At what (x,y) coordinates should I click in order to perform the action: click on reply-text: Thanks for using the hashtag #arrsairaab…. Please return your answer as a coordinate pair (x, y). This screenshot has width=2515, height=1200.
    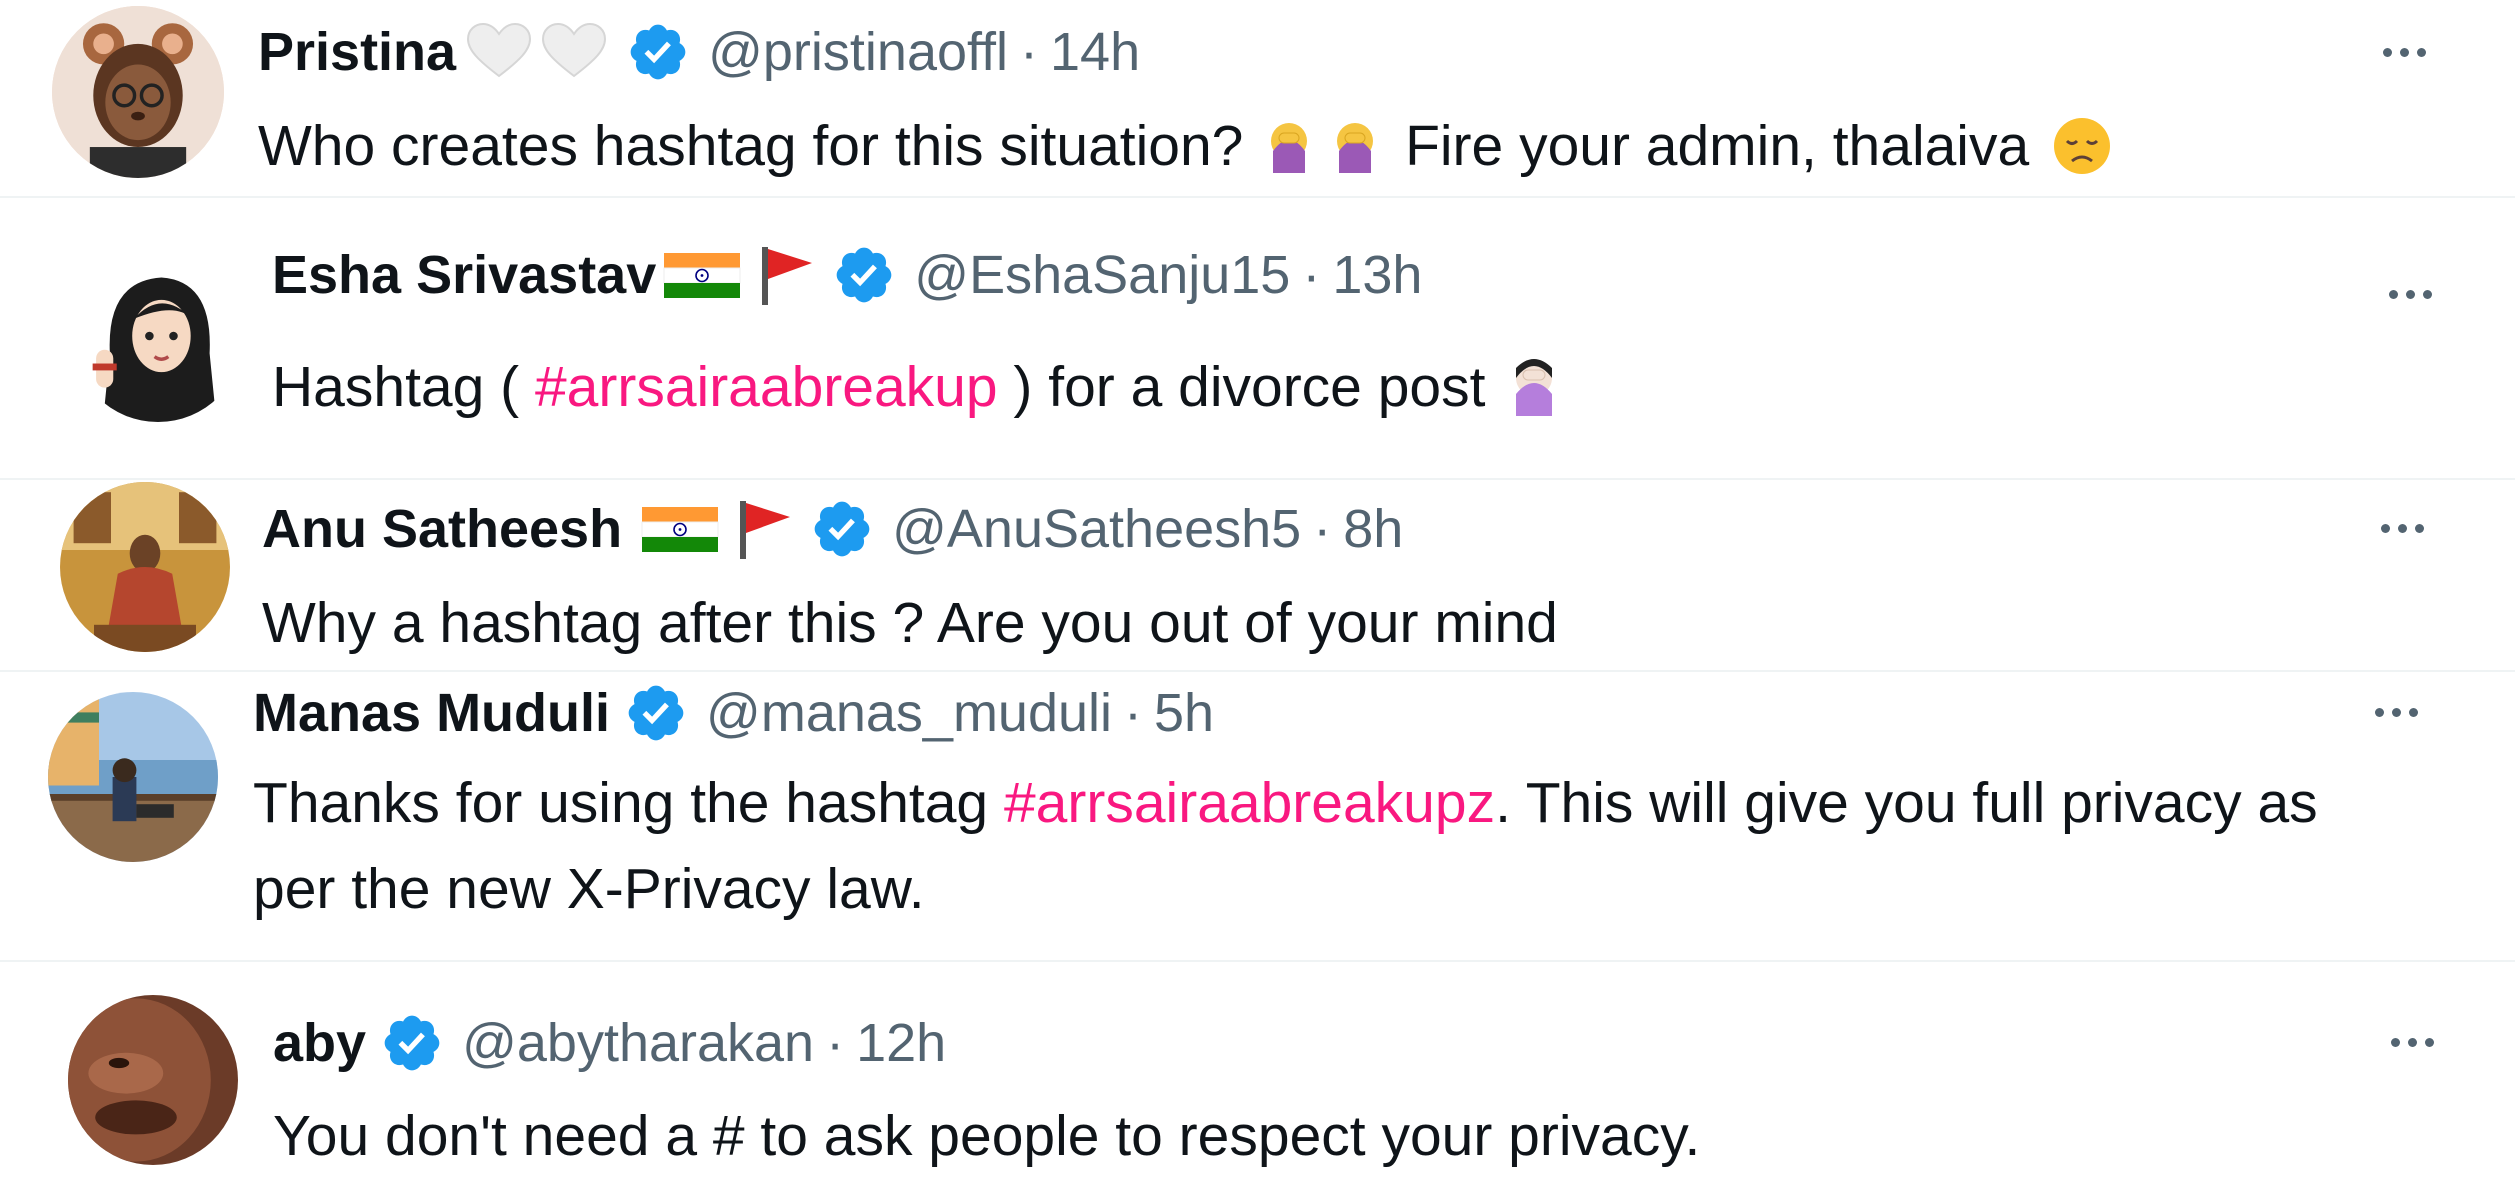
    Looking at the image, I should click on (1323, 846).